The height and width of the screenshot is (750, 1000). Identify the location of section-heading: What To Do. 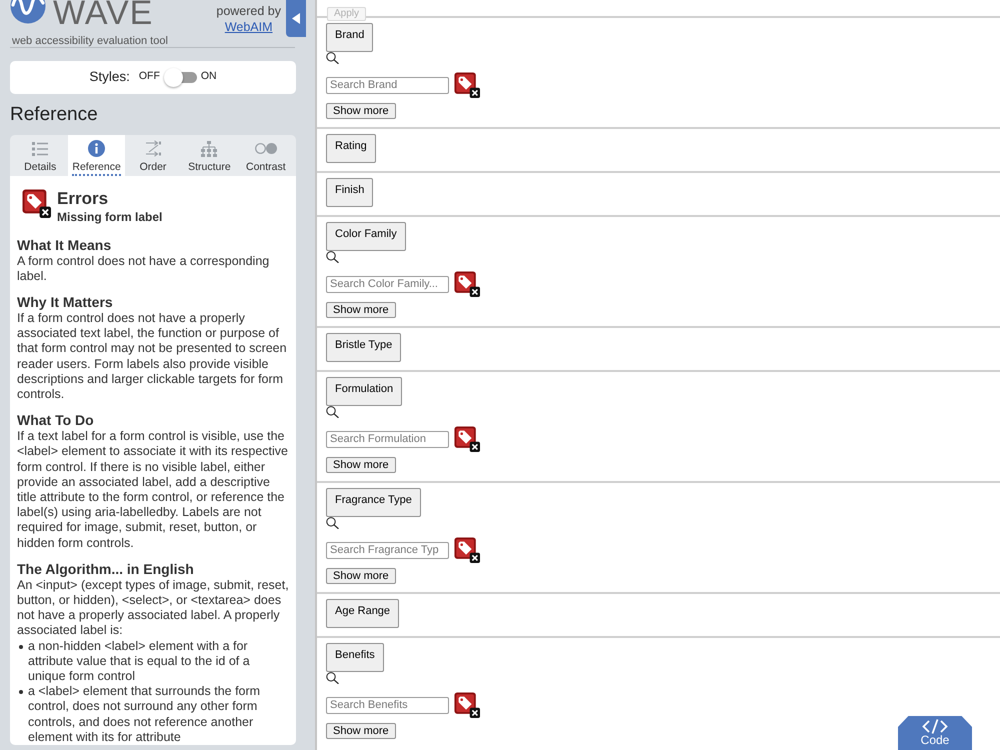
(56, 421).